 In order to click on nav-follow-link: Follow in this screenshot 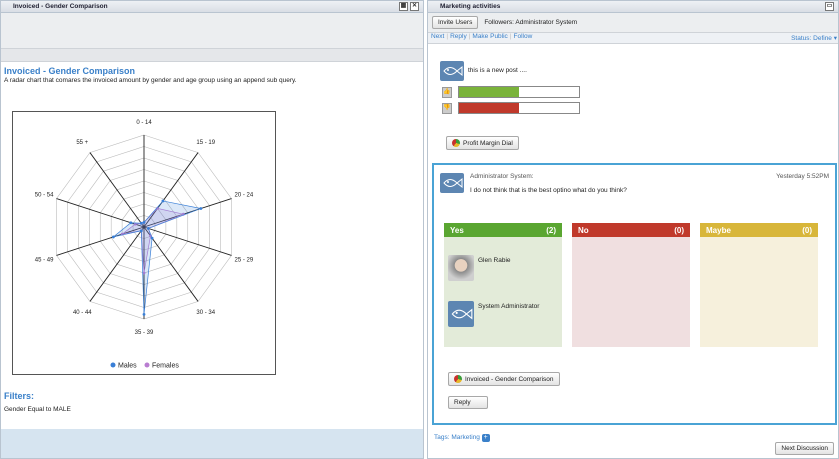, I will do `click(523, 36)`.